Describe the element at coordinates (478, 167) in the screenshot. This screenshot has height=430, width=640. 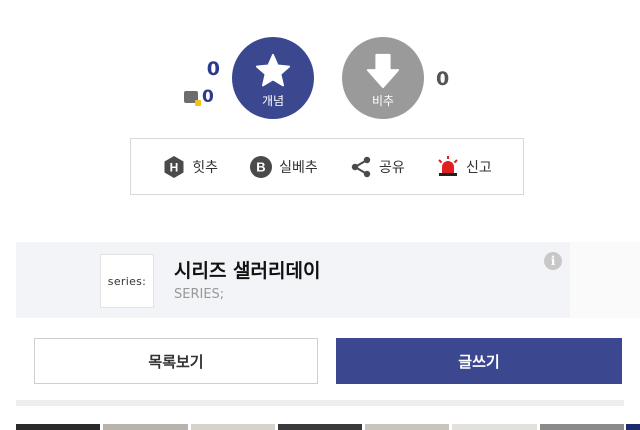
I see `report-label: 신고` at that location.